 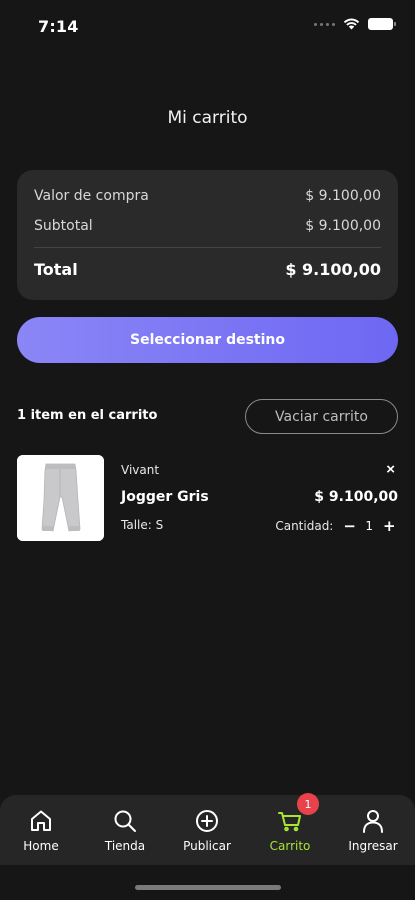 I want to click on bottom-tab-bar: Home Tienda Publicar 1 Carrito Ingresar, so click(x=207, y=829).